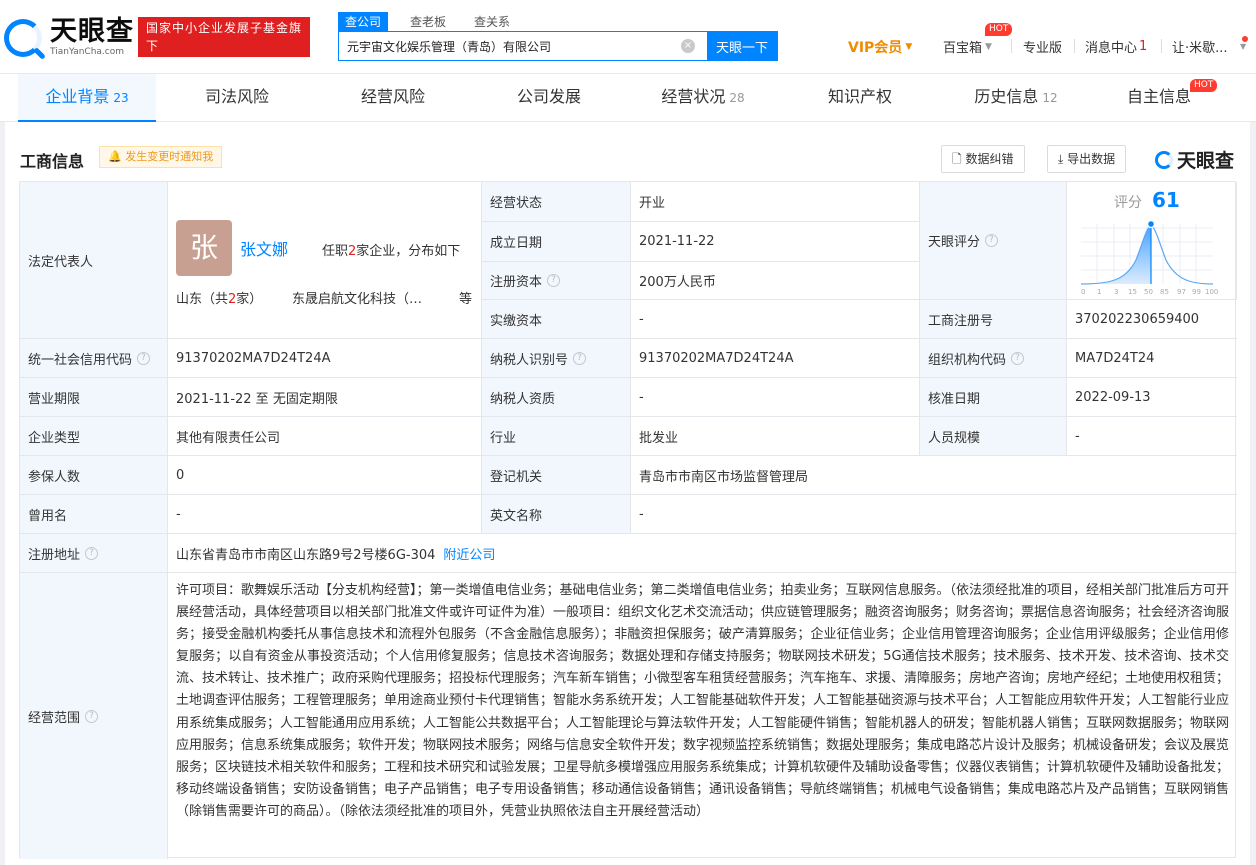 This screenshot has width=1256, height=865. Describe the element at coordinates (934, 514) in the screenshot. I see `english-name-value: -` at that location.